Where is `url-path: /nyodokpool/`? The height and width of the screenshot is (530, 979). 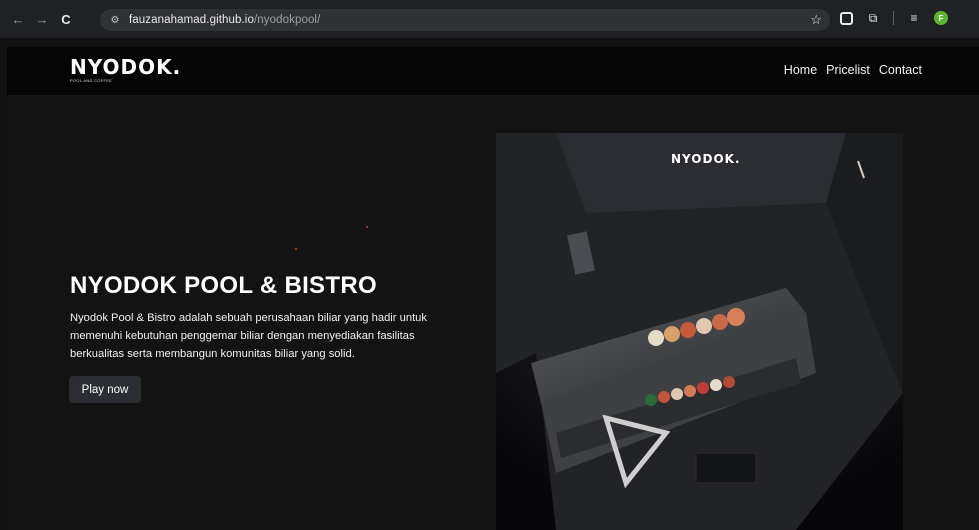 url-path: /nyodokpool/ is located at coordinates (287, 20).